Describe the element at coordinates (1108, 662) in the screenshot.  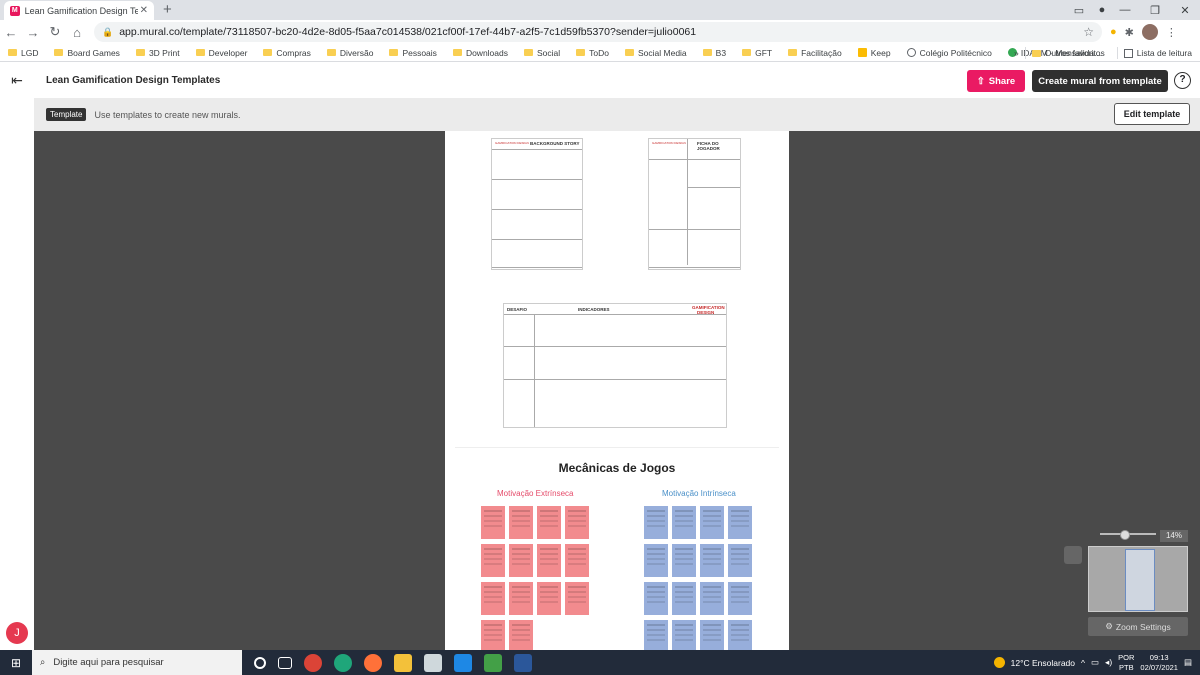
I see `volume-icon: ◂)` at that location.